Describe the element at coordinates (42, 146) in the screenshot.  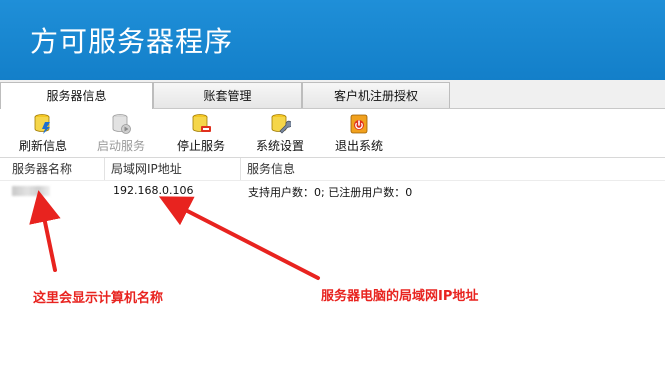
I see `refresh-label: 刷新信息` at that location.